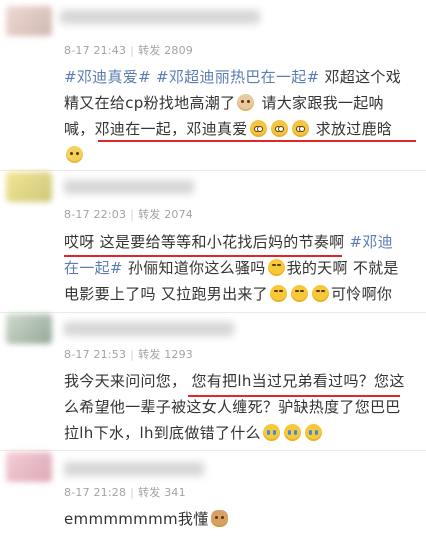 The height and width of the screenshot is (543, 426). I want to click on comment-line: emmmmmmm我懂, so click(242, 519).